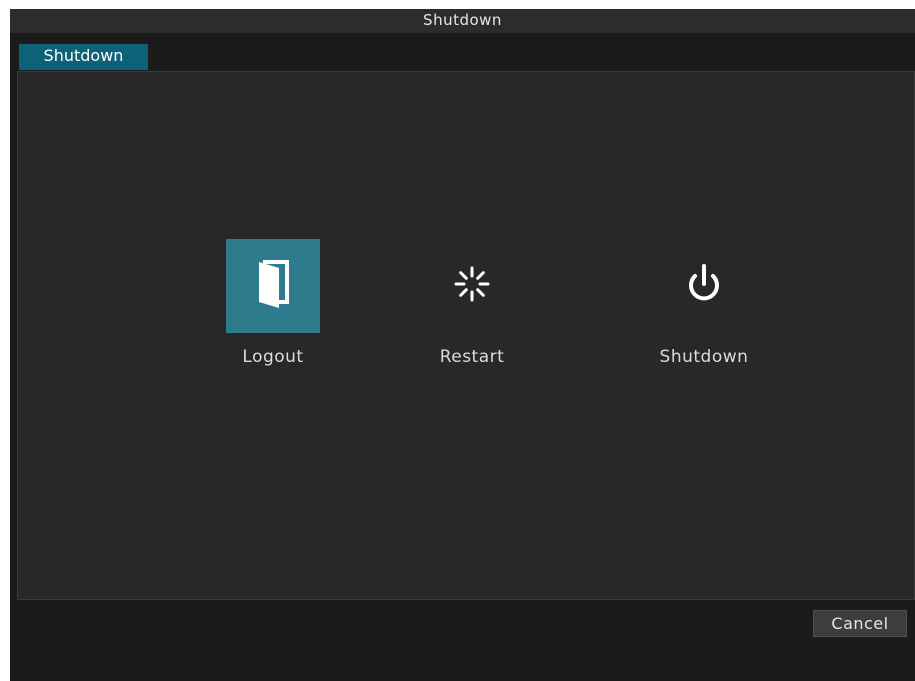 The width and height of the screenshot is (915, 681). I want to click on shutdown-tile, so click(704, 286).